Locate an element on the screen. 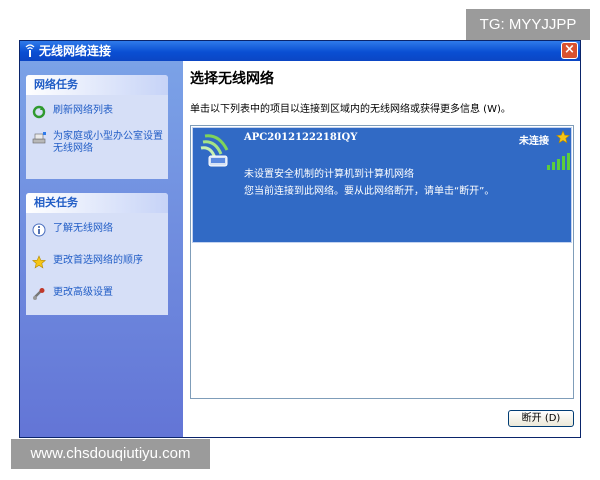 The image size is (600, 480). change-preferred-order-link: 更改首选网络的顺序 is located at coordinates (95, 262).